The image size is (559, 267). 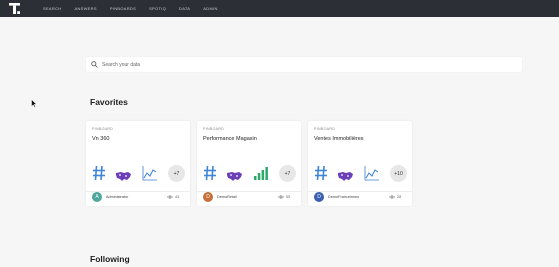 I want to click on nav-admin: Admin, so click(x=210, y=8).